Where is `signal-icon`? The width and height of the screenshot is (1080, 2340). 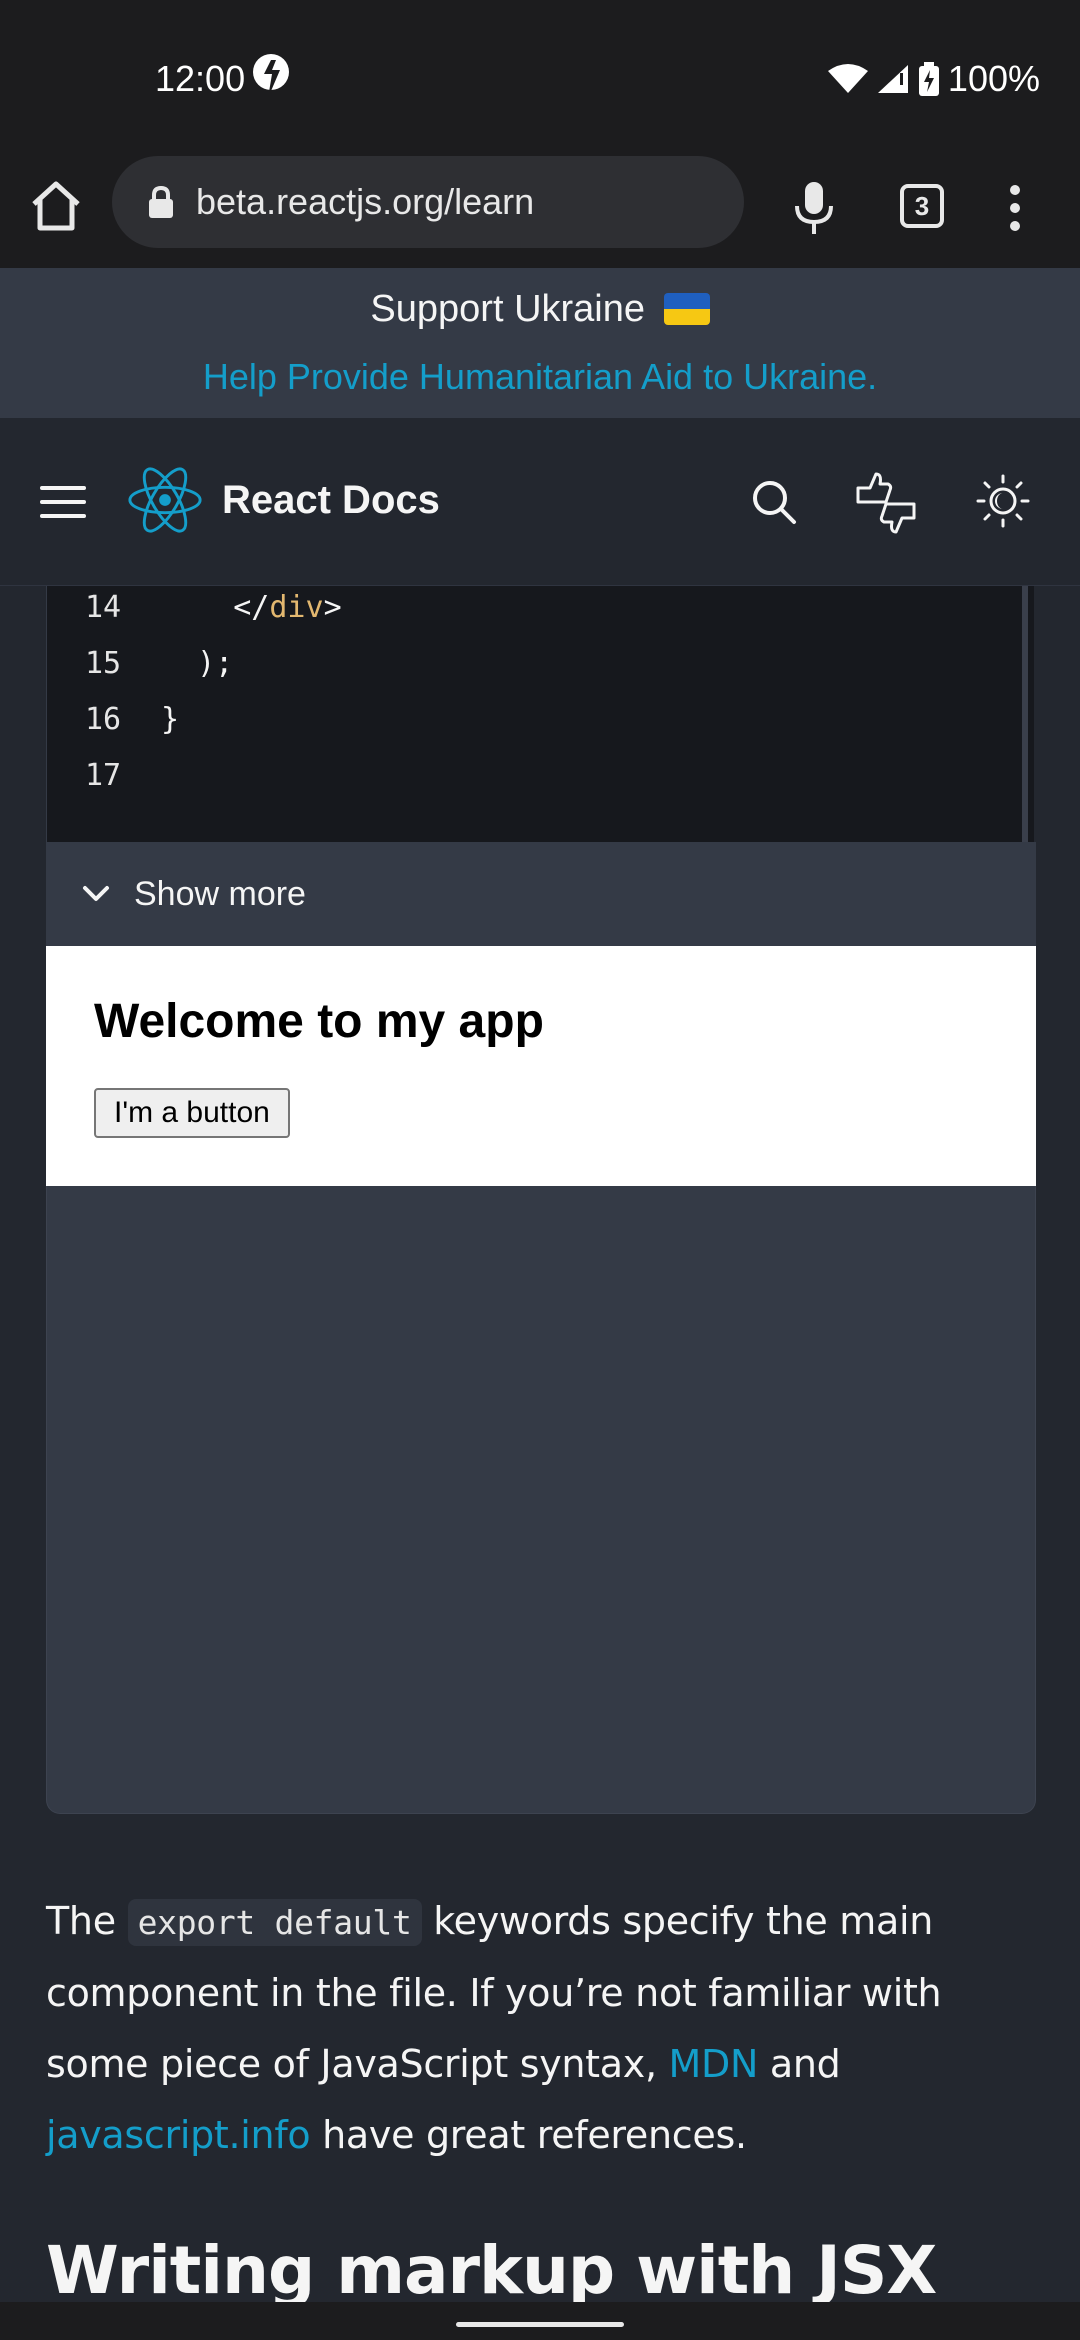 signal-icon is located at coordinates (892, 79).